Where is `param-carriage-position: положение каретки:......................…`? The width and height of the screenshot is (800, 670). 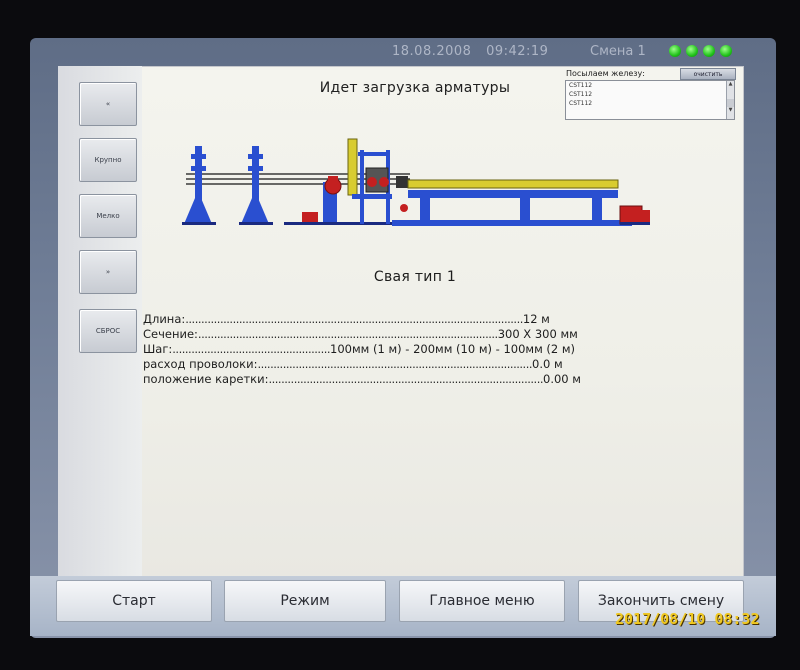
param-carriage-position: положение каретки:......................… is located at coordinates (362, 379).